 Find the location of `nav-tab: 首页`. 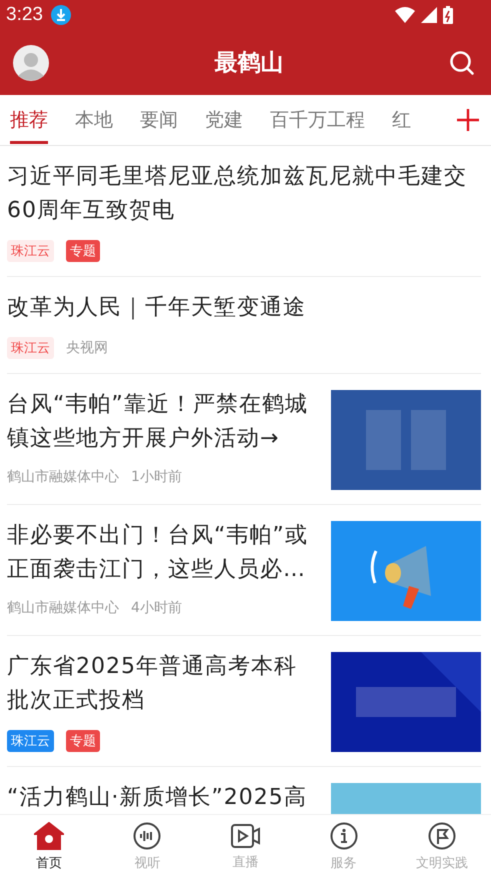

nav-tab: 首页 is located at coordinates (49, 847).